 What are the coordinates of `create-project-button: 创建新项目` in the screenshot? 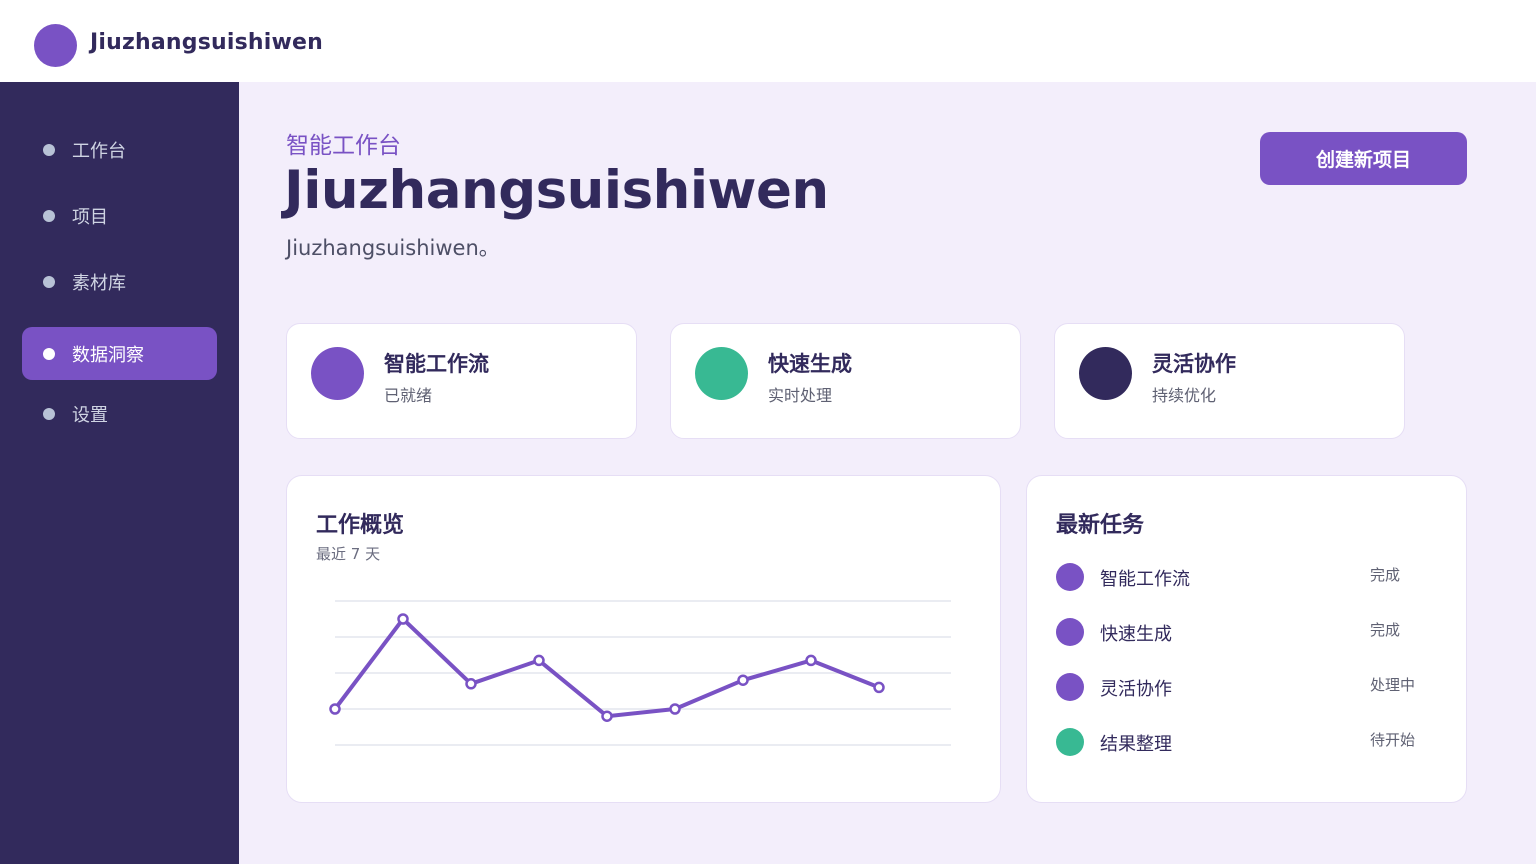 It's located at (1363, 158).